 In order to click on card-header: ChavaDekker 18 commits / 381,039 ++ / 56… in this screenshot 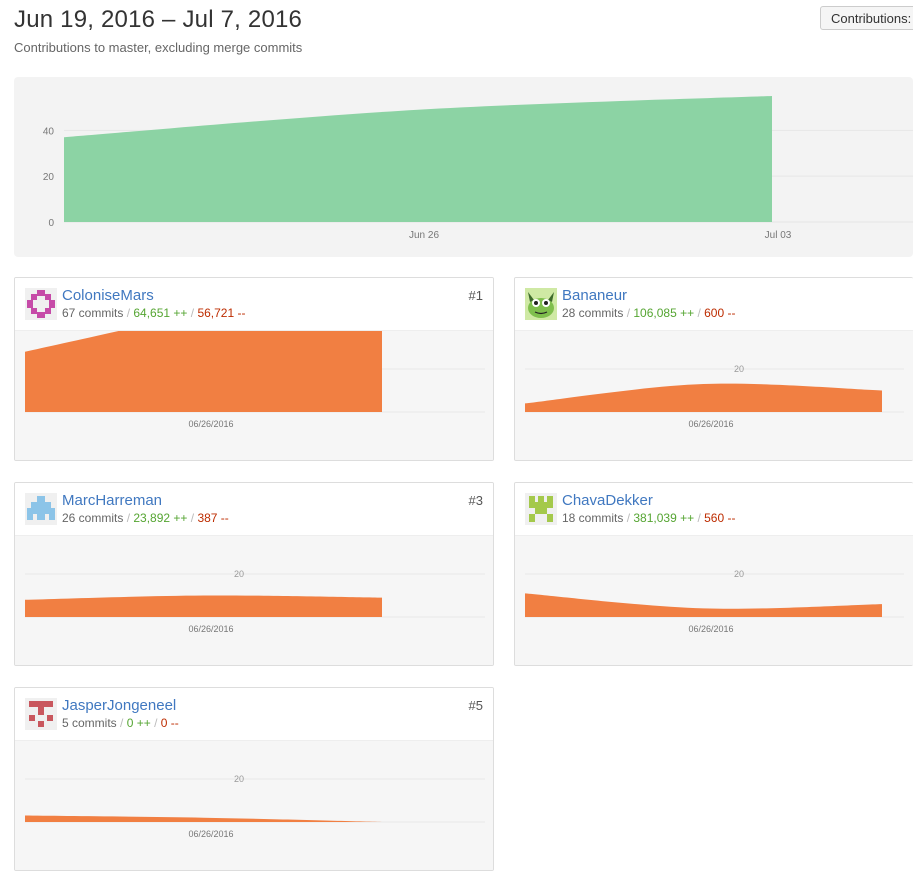, I will do `click(714, 509)`.